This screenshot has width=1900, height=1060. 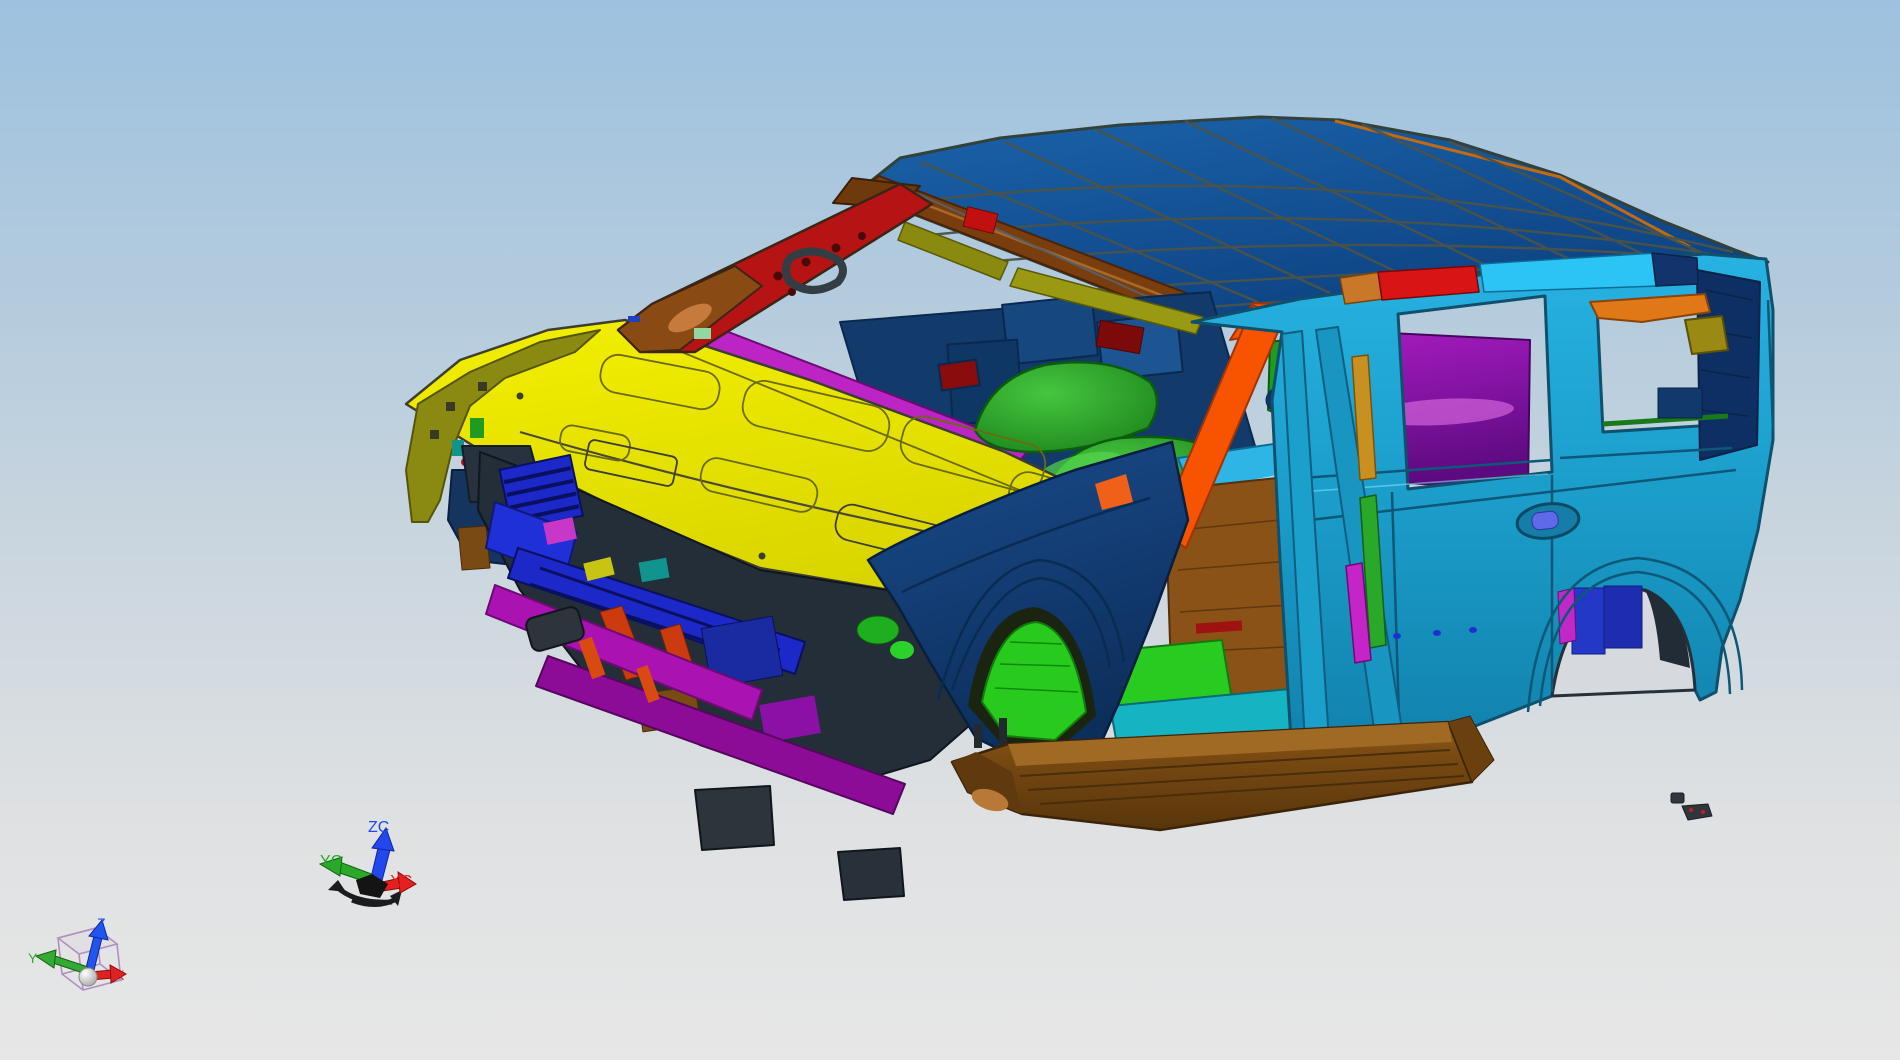 I want to click on wcs-z-label: ZC, so click(x=378, y=827).